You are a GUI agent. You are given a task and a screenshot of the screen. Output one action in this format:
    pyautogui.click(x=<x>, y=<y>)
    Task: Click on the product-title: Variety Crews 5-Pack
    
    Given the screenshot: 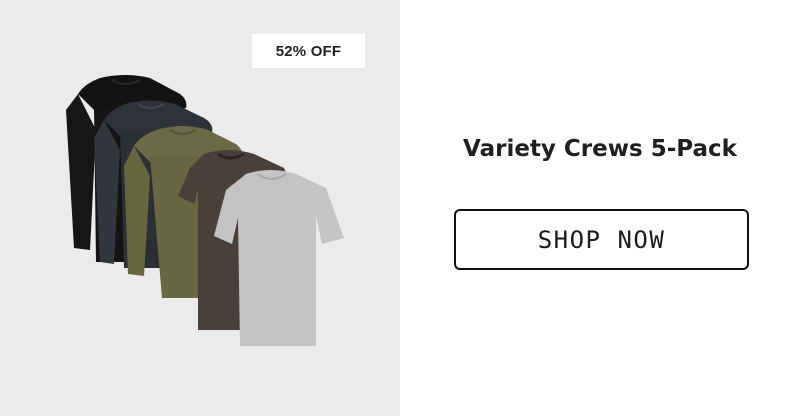 What is the action you would take?
    pyautogui.click(x=600, y=149)
    